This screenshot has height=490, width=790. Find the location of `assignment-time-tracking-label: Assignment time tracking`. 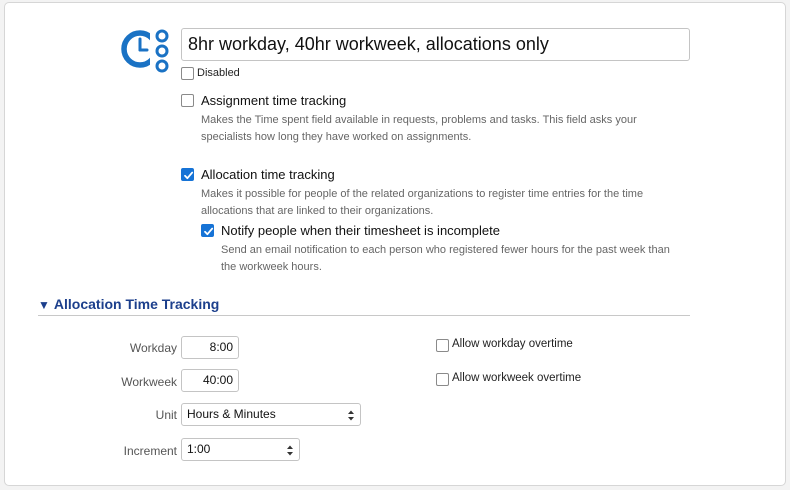

assignment-time-tracking-label: Assignment time tracking is located at coordinates (274, 100).